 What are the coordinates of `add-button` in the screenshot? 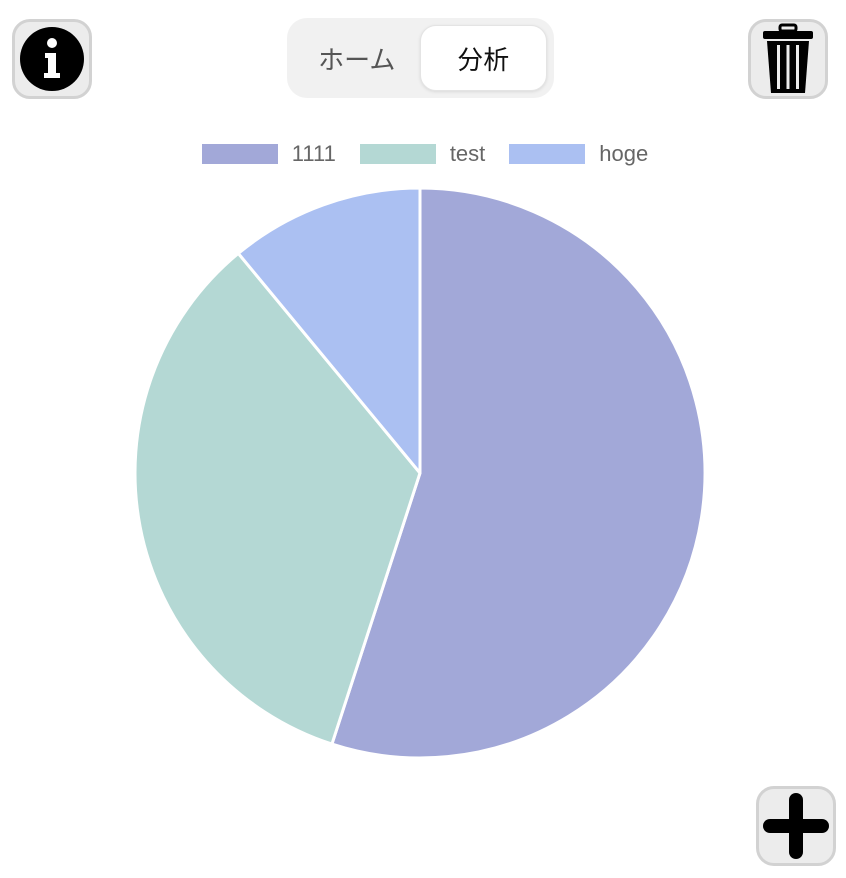 It's located at (796, 826).